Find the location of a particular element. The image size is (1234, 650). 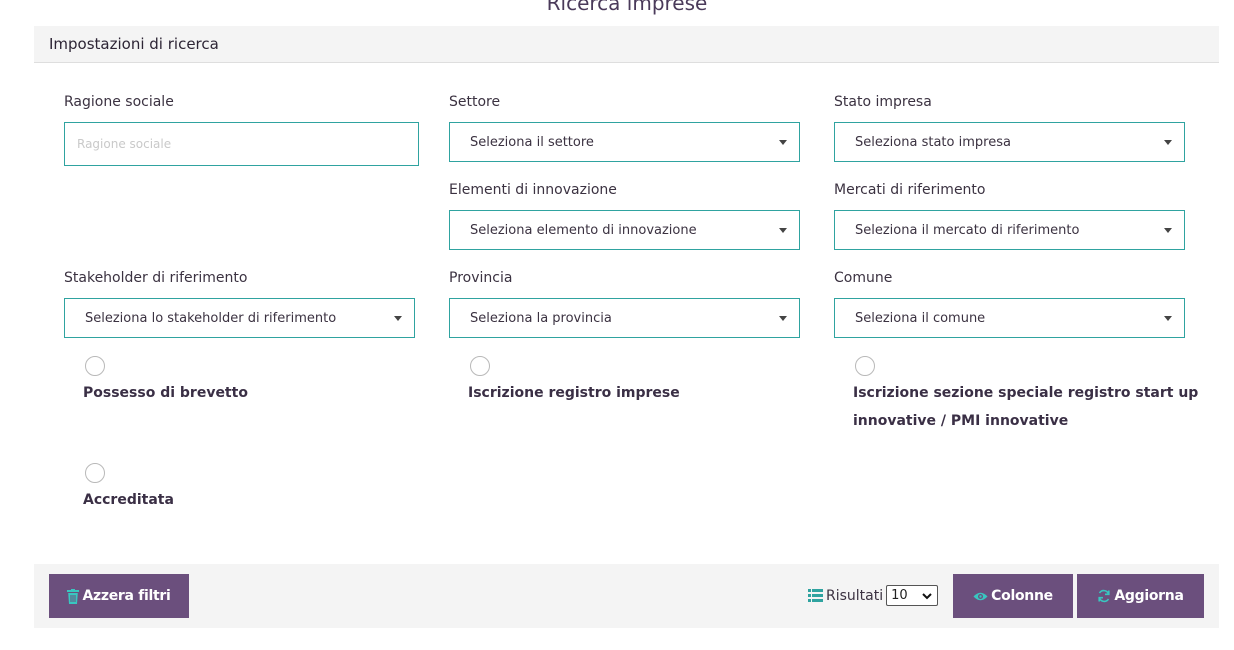

settore-selected: Seleziona il settore is located at coordinates (532, 142).